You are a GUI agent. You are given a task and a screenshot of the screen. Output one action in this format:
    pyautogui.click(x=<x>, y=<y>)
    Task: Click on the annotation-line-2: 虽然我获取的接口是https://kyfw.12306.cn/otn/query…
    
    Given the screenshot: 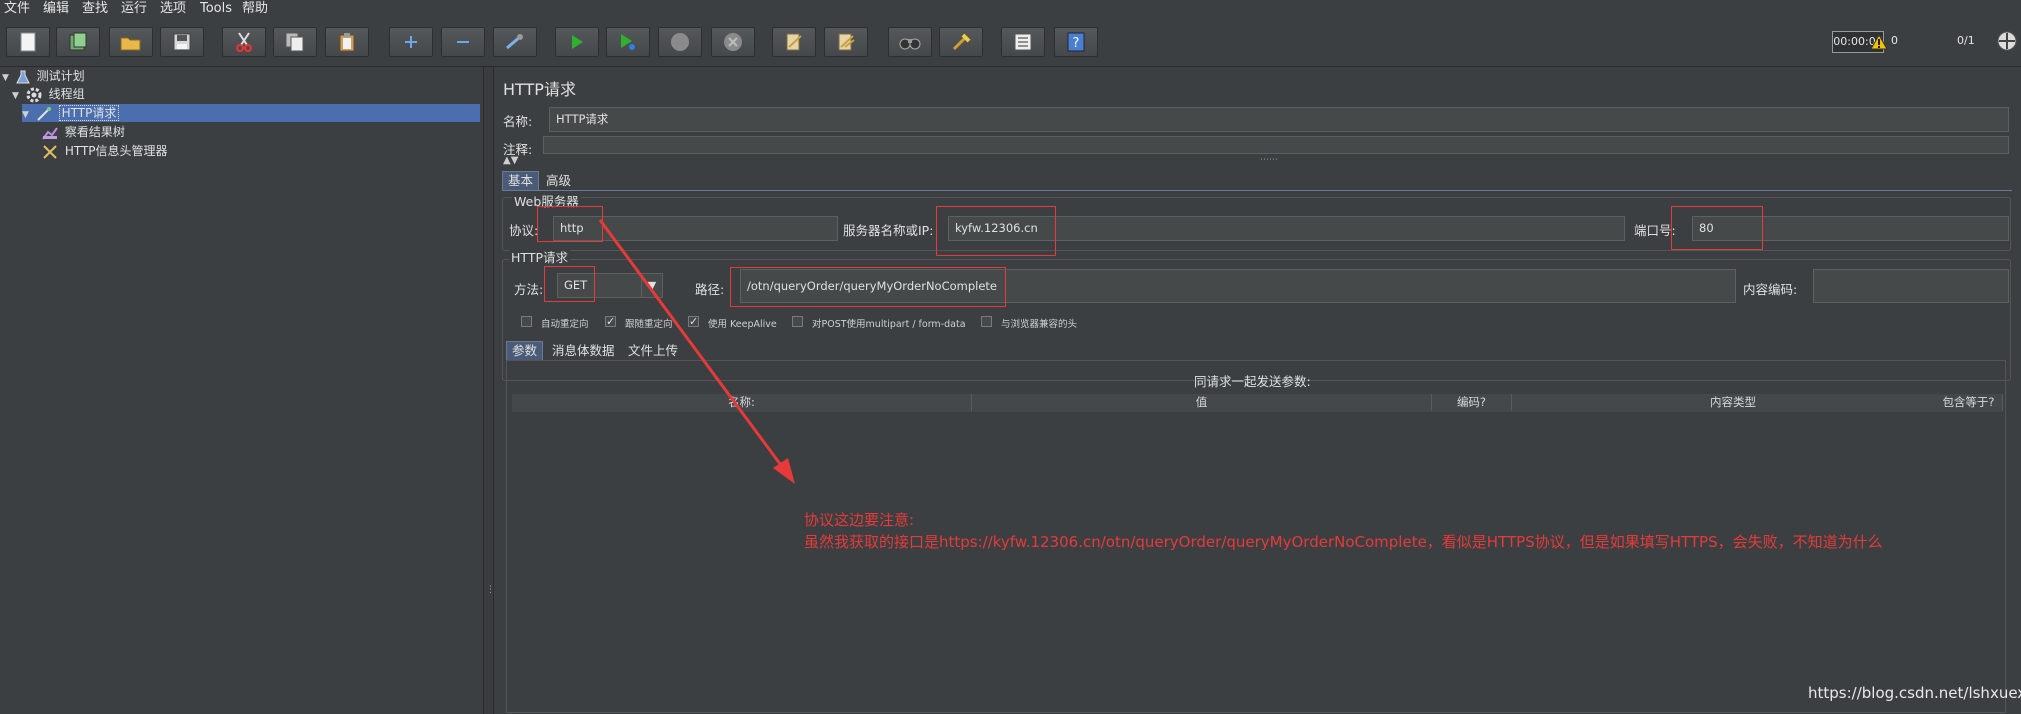 What is the action you would take?
    pyautogui.click(x=1343, y=542)
    